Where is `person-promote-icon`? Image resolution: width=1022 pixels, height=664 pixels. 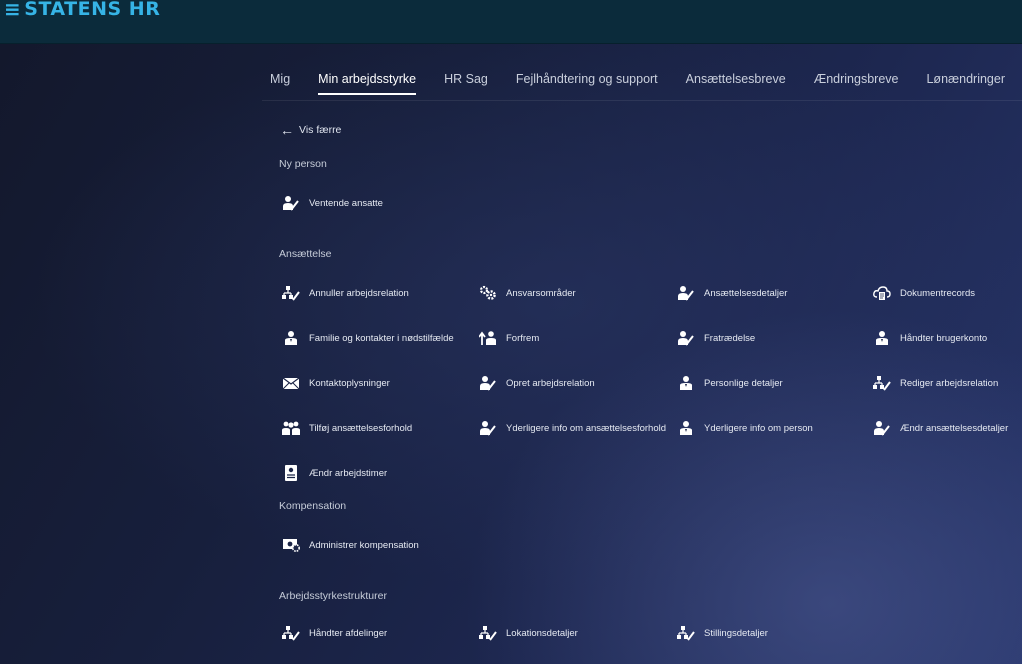
person-promote-icon is located at coordinates (488, 338).